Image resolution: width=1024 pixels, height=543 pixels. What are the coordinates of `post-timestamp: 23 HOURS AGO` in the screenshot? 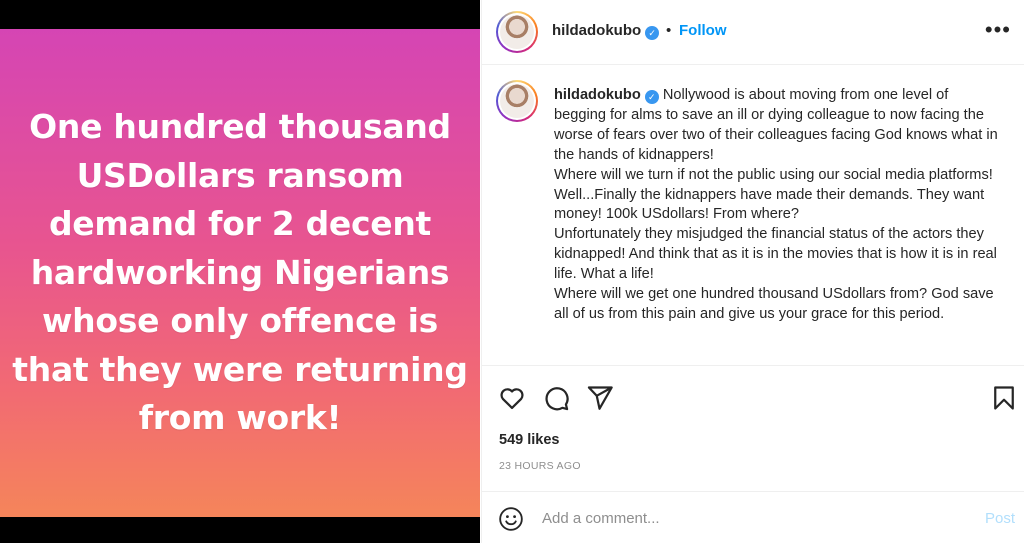 It's located at (540, 466).